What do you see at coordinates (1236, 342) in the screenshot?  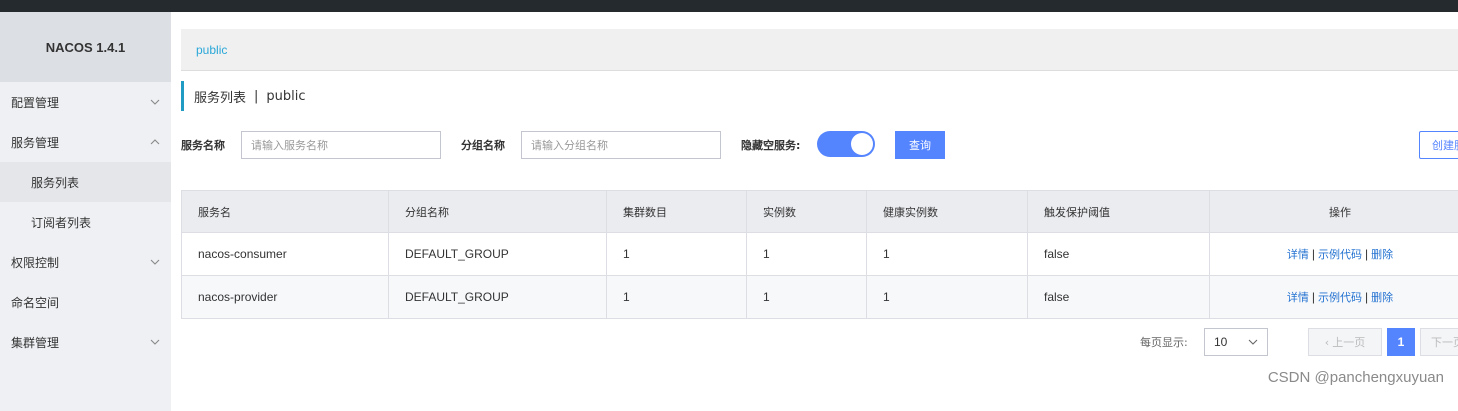 I see `page-size-select: 10` at bounding box center [1236, 342].